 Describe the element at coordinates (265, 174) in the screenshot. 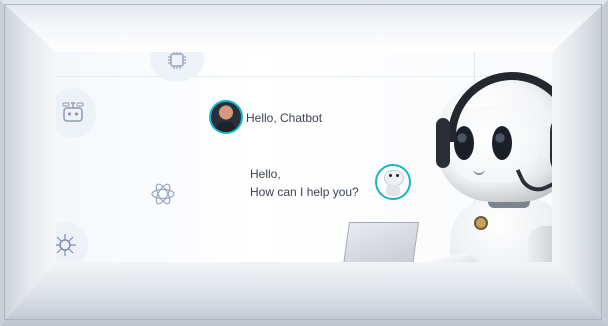

I see `bot-message-line-1: Hello,` at that location.